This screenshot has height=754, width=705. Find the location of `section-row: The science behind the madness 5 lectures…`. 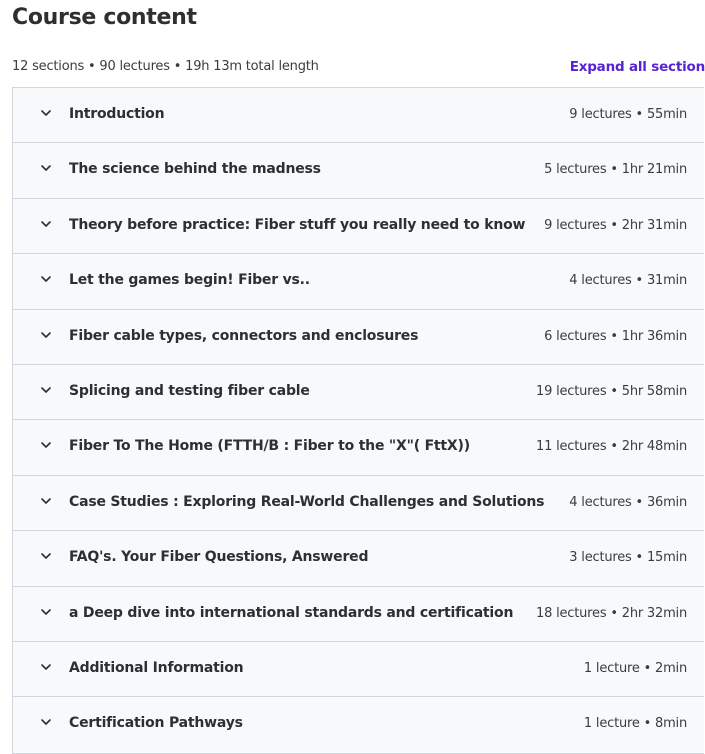

section-row: The science behind the madness 5 lectures… is located at coordinates (358, 171).